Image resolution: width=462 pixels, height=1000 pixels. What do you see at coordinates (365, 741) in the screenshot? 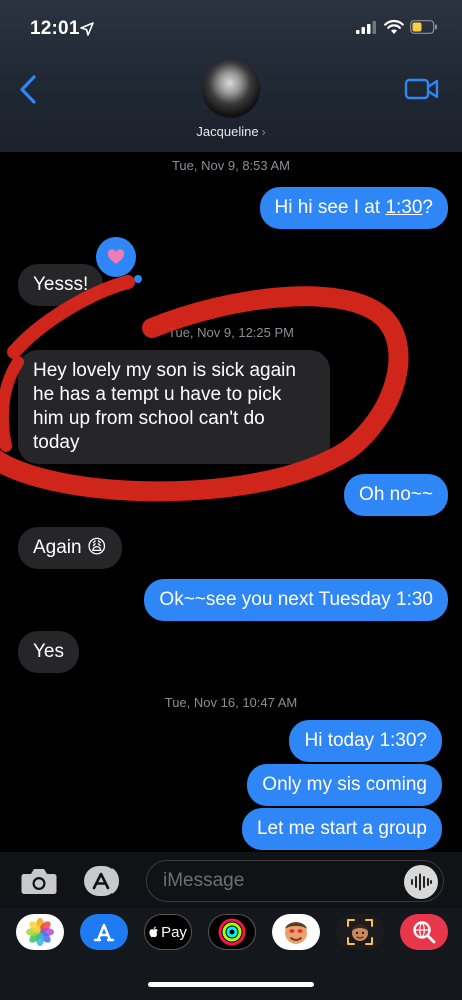
I see `message-bubble-sent: Hi today 1:30?` at bounding box center [365, 741].